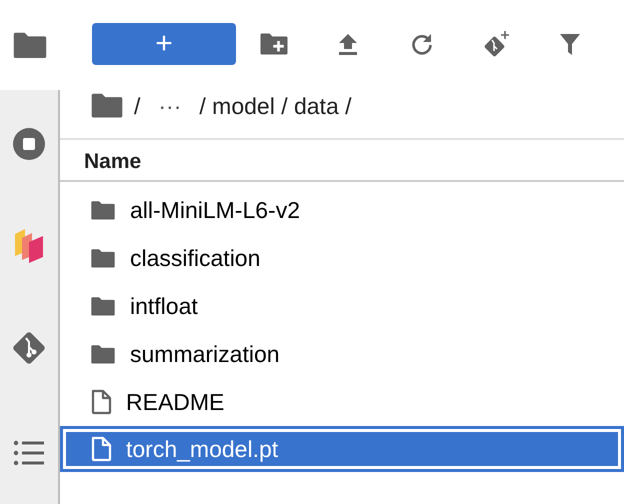 The width and height of the screenshot is (624, 504). What do you see at coordinates (342, 354) in the screenshot?
I see `file-row: summarization` at bounding box center [342, 354].